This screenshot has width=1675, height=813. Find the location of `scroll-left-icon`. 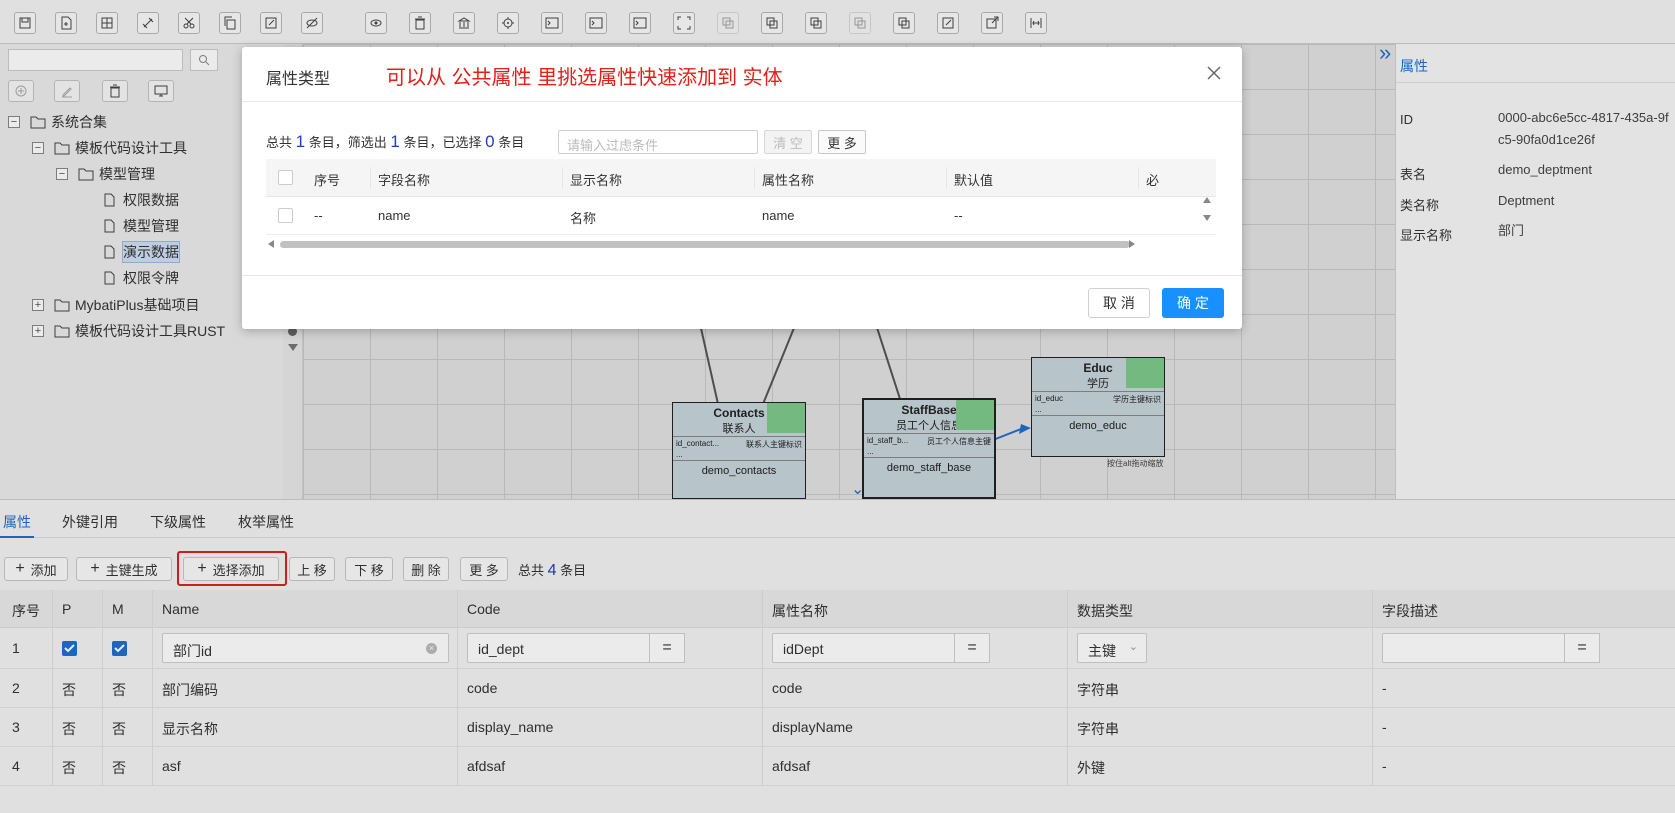

scroll-left-icon is located at coordinates (271, 244).